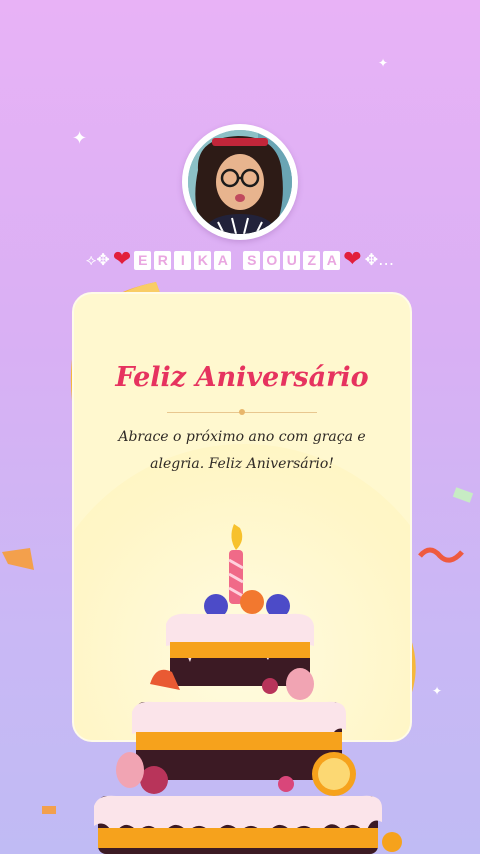 This screenshot has width=480, height=854. What do you see at coordinates (272, 260) in the screenshot?
I see `name-letter: O` at bounding box center [272, 260].